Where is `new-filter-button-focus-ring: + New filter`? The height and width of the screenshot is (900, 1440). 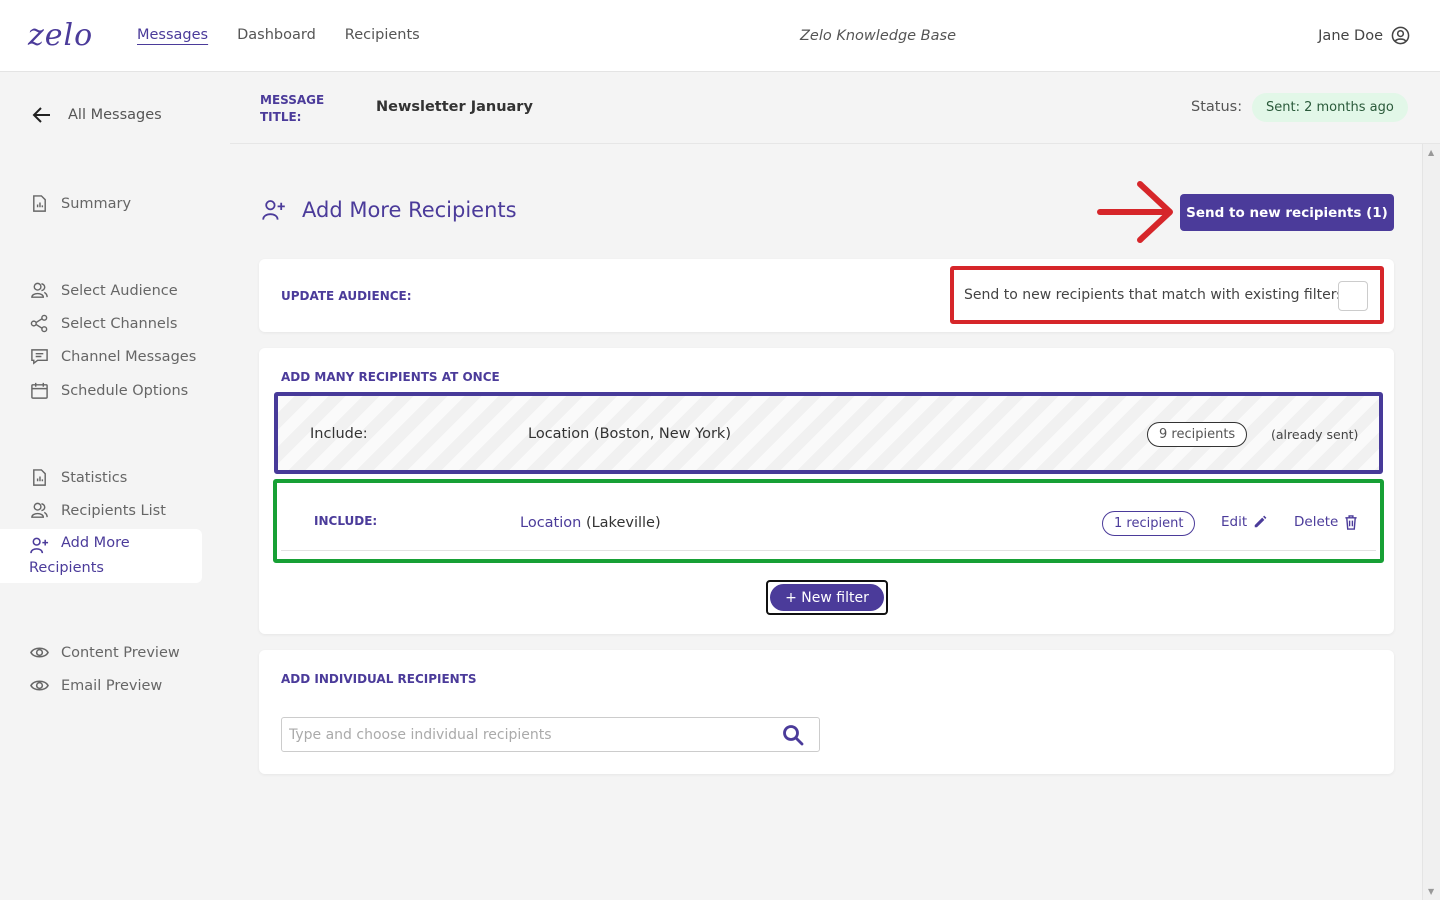
new-filter-button-focus-ring: + New filter is located at coordinates (827, 597).